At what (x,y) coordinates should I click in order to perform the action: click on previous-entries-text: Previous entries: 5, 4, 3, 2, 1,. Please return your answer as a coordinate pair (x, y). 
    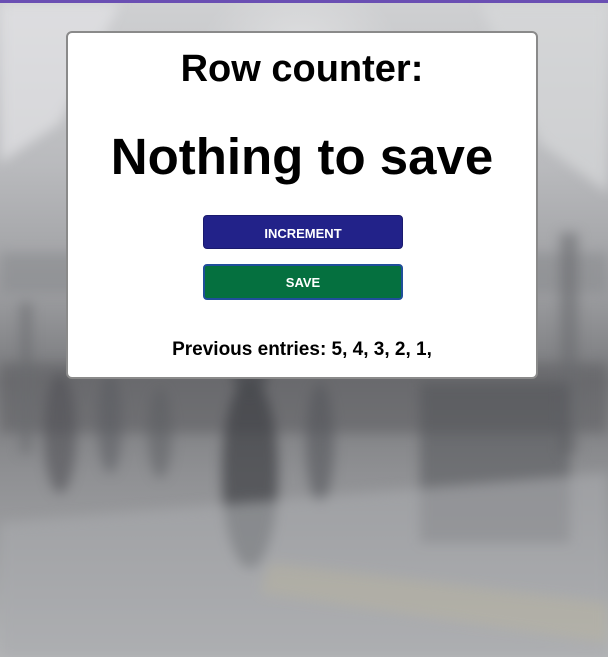
    Looking at the image, I should click on (302, 349).